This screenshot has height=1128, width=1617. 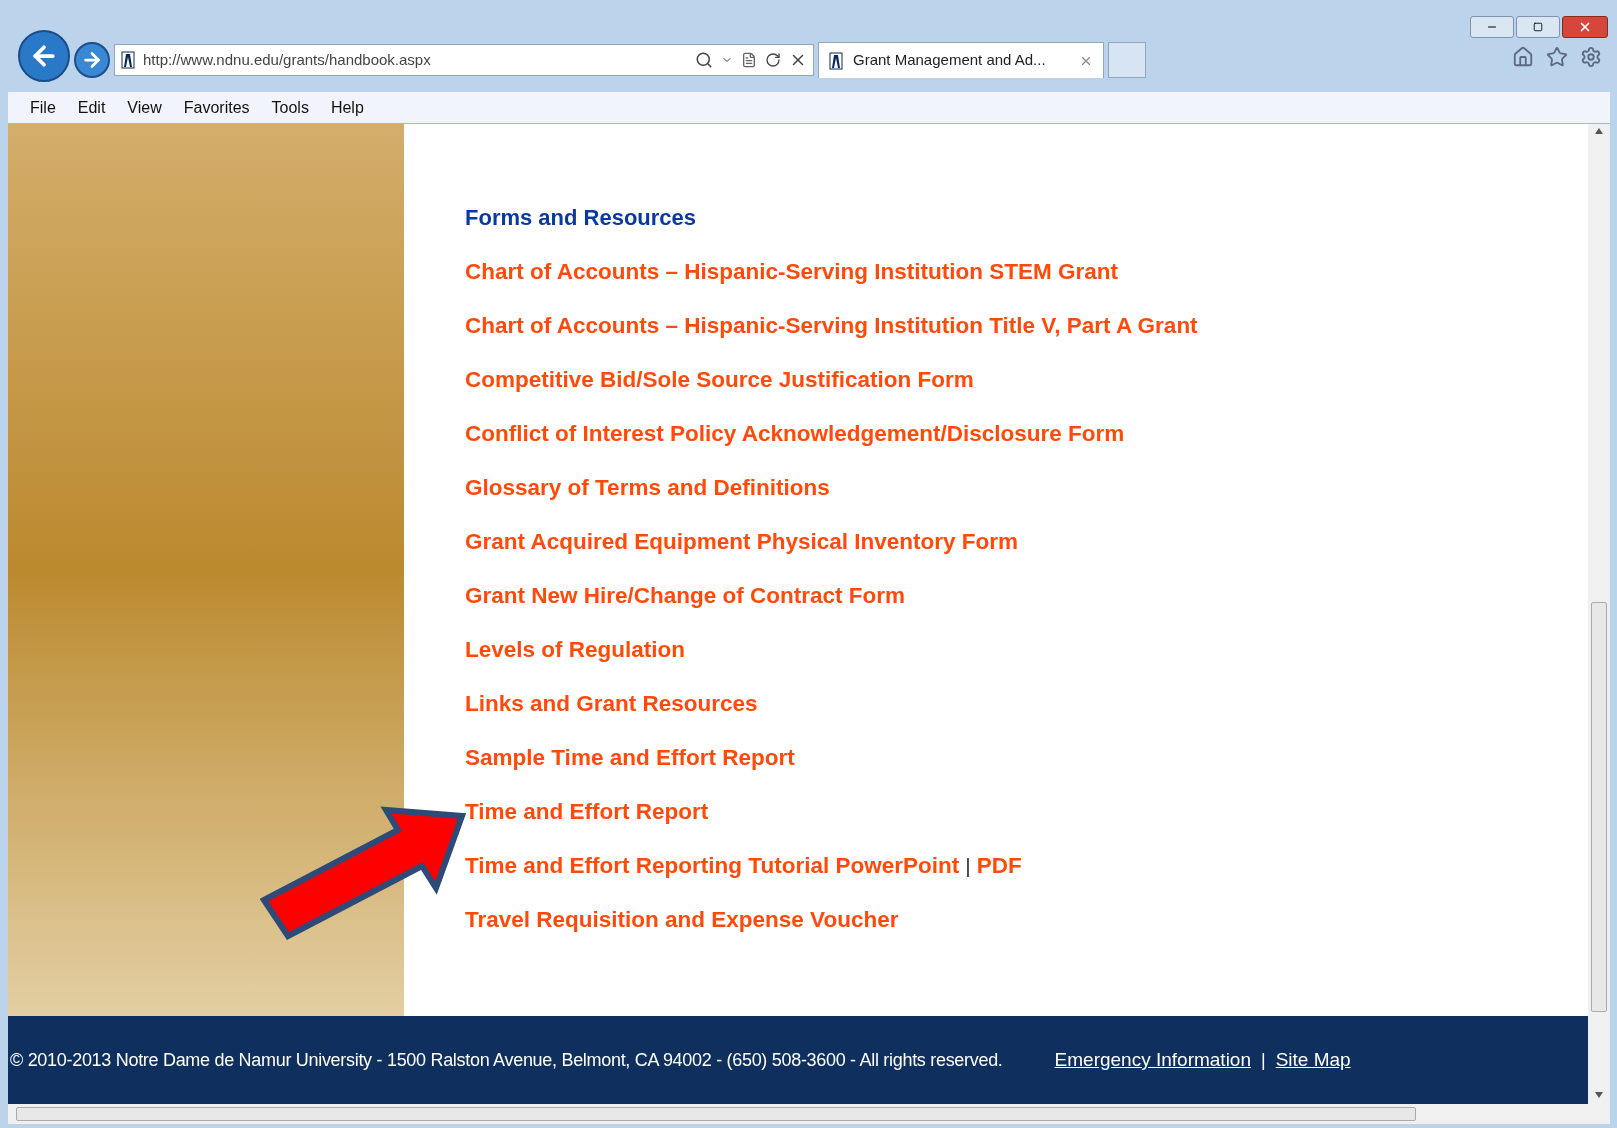 What do you see at coordinates (347, 107) in the screenshot?
I see `menu-item: Help` at bounding box center [347, 107].